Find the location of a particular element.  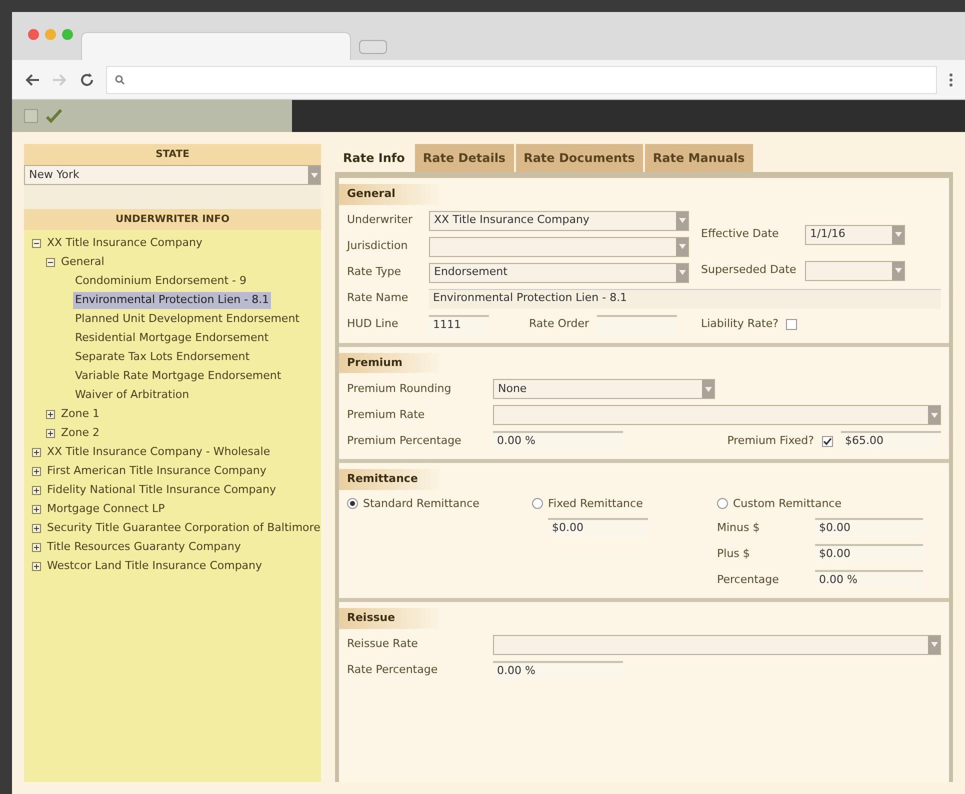

hud-line-field: 1111 is located at coordinates (459, 324).